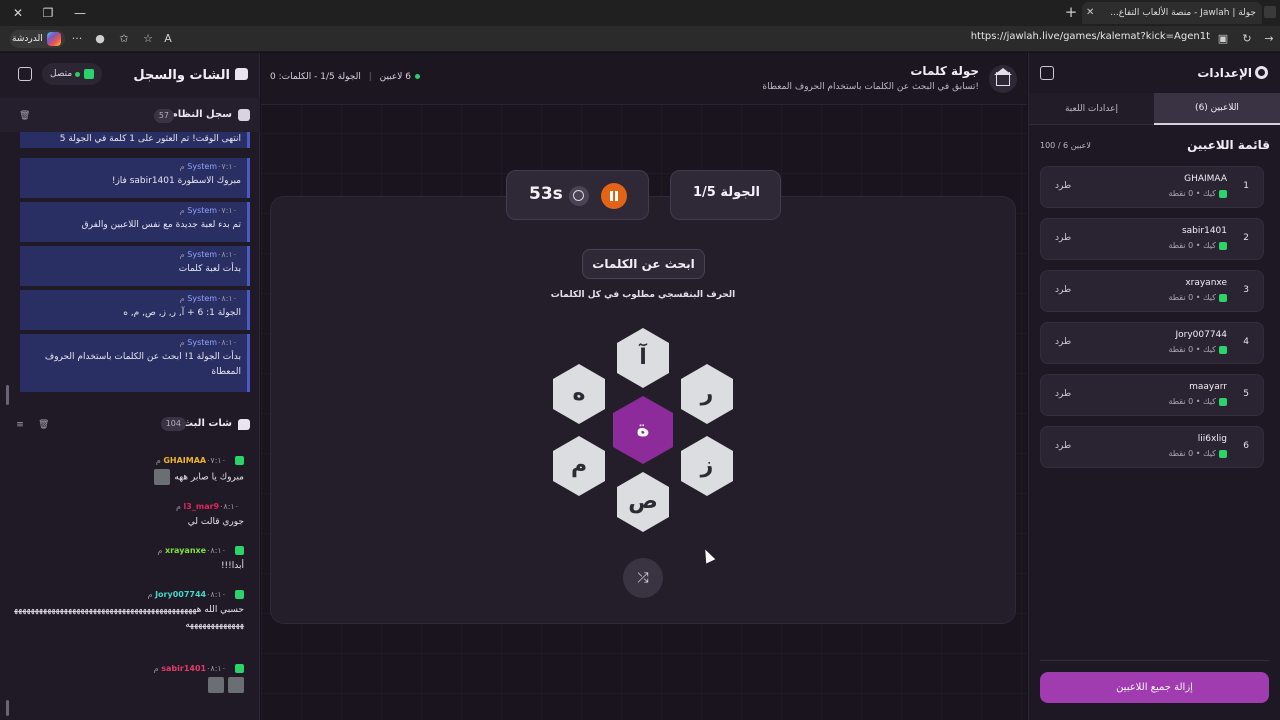 The width and height of the screenshot is (1280, 720). Describe the element at coordinates (1152, 239) in the screenshot. I see `player-row: 2 sabir1401 كيك • 0 نقطة طرد` at that location.